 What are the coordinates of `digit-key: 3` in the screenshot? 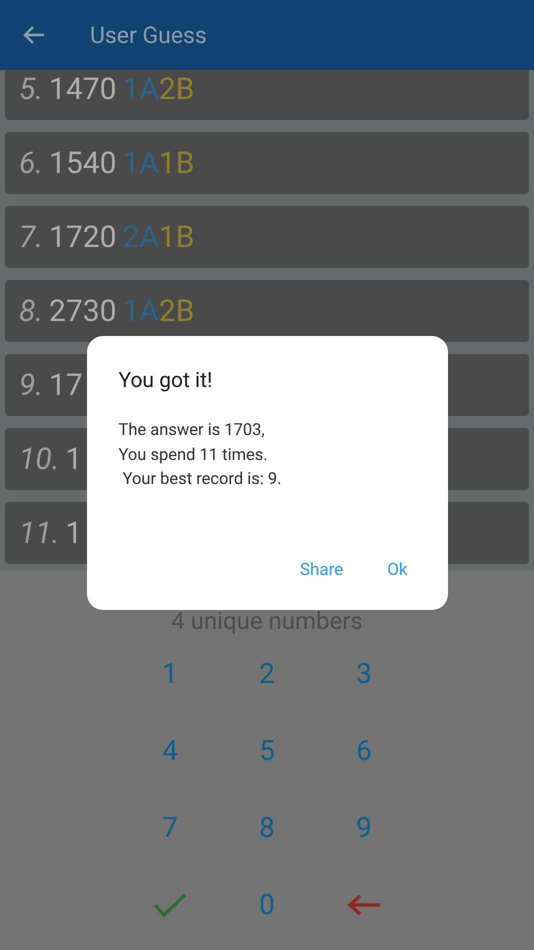 It's located at (364, 674).